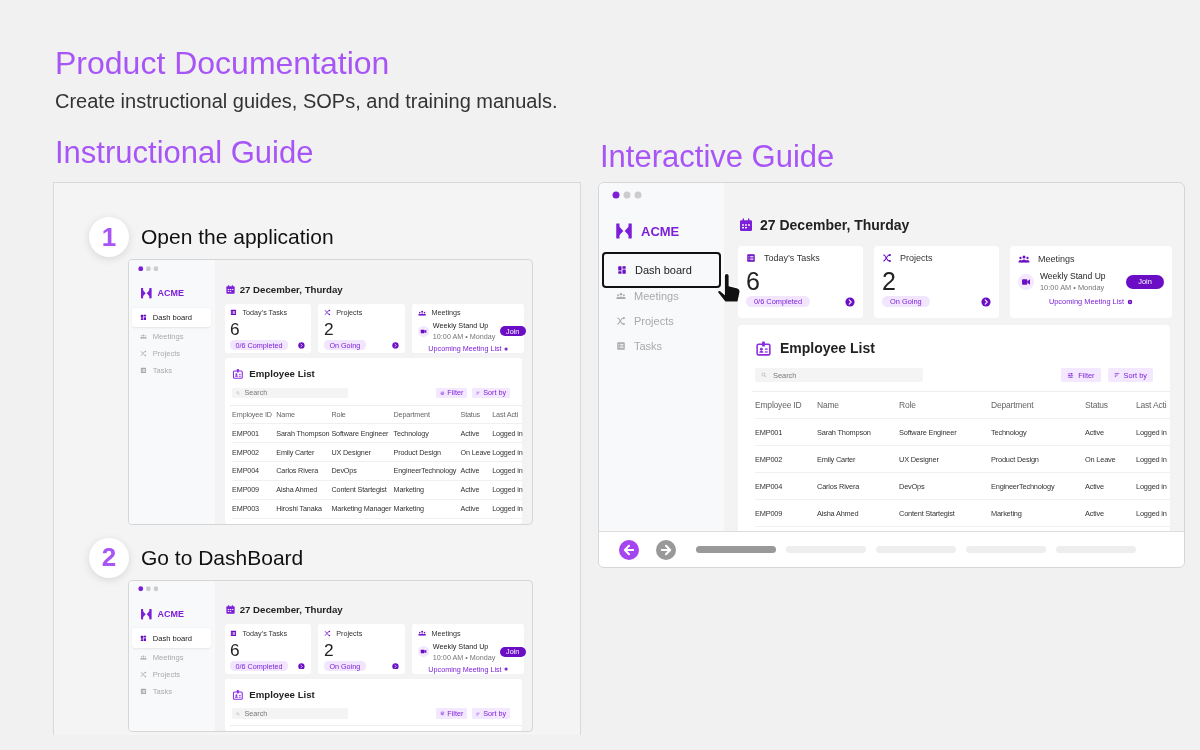 This screenshot has height=750, width=1200. I want to click on table-cell-text: Carlos Rivera, so click(298, 471).